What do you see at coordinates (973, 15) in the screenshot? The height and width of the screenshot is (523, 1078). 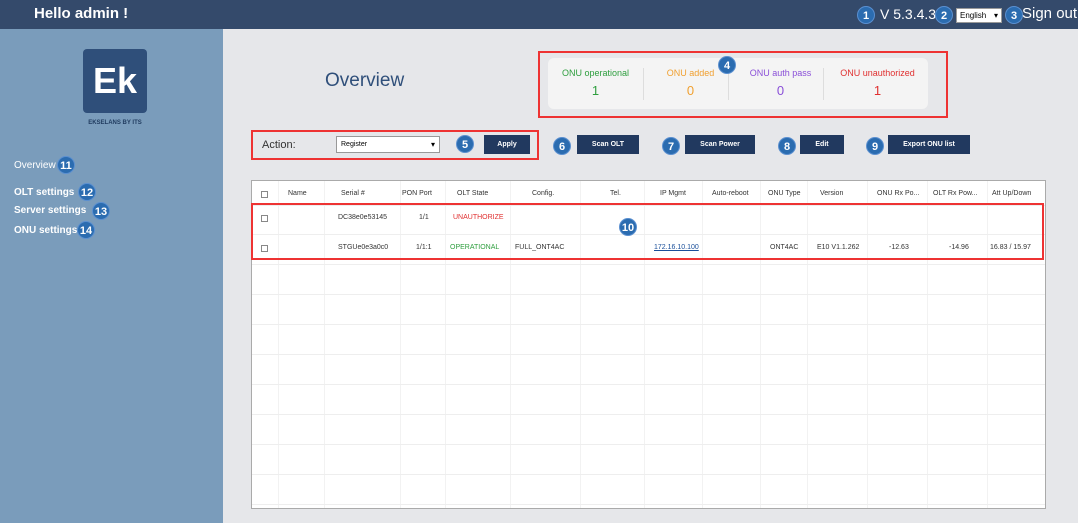 I see `language-value: English` at bounding box center [973, 15].